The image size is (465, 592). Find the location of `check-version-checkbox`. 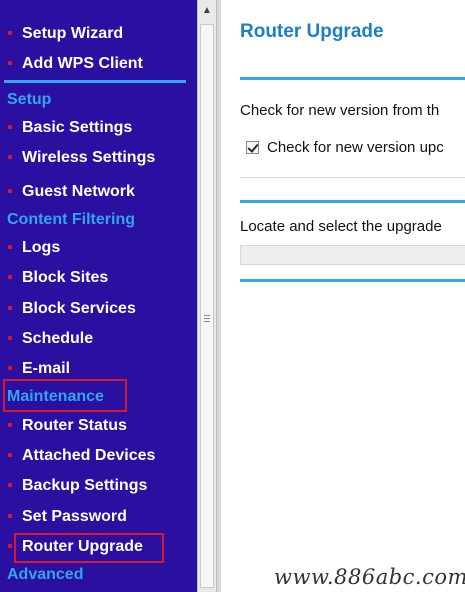

check-version-checkbox is located at coordinates (252, 148).